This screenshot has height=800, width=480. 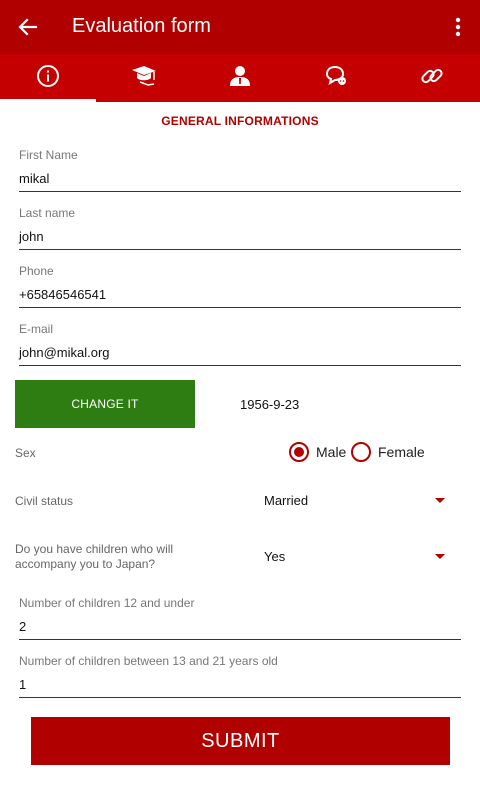 What do you see at coordinates (240, 628) in the screenshot?
I see `children-under-12-input: 2` at bounding box center [240, 628].